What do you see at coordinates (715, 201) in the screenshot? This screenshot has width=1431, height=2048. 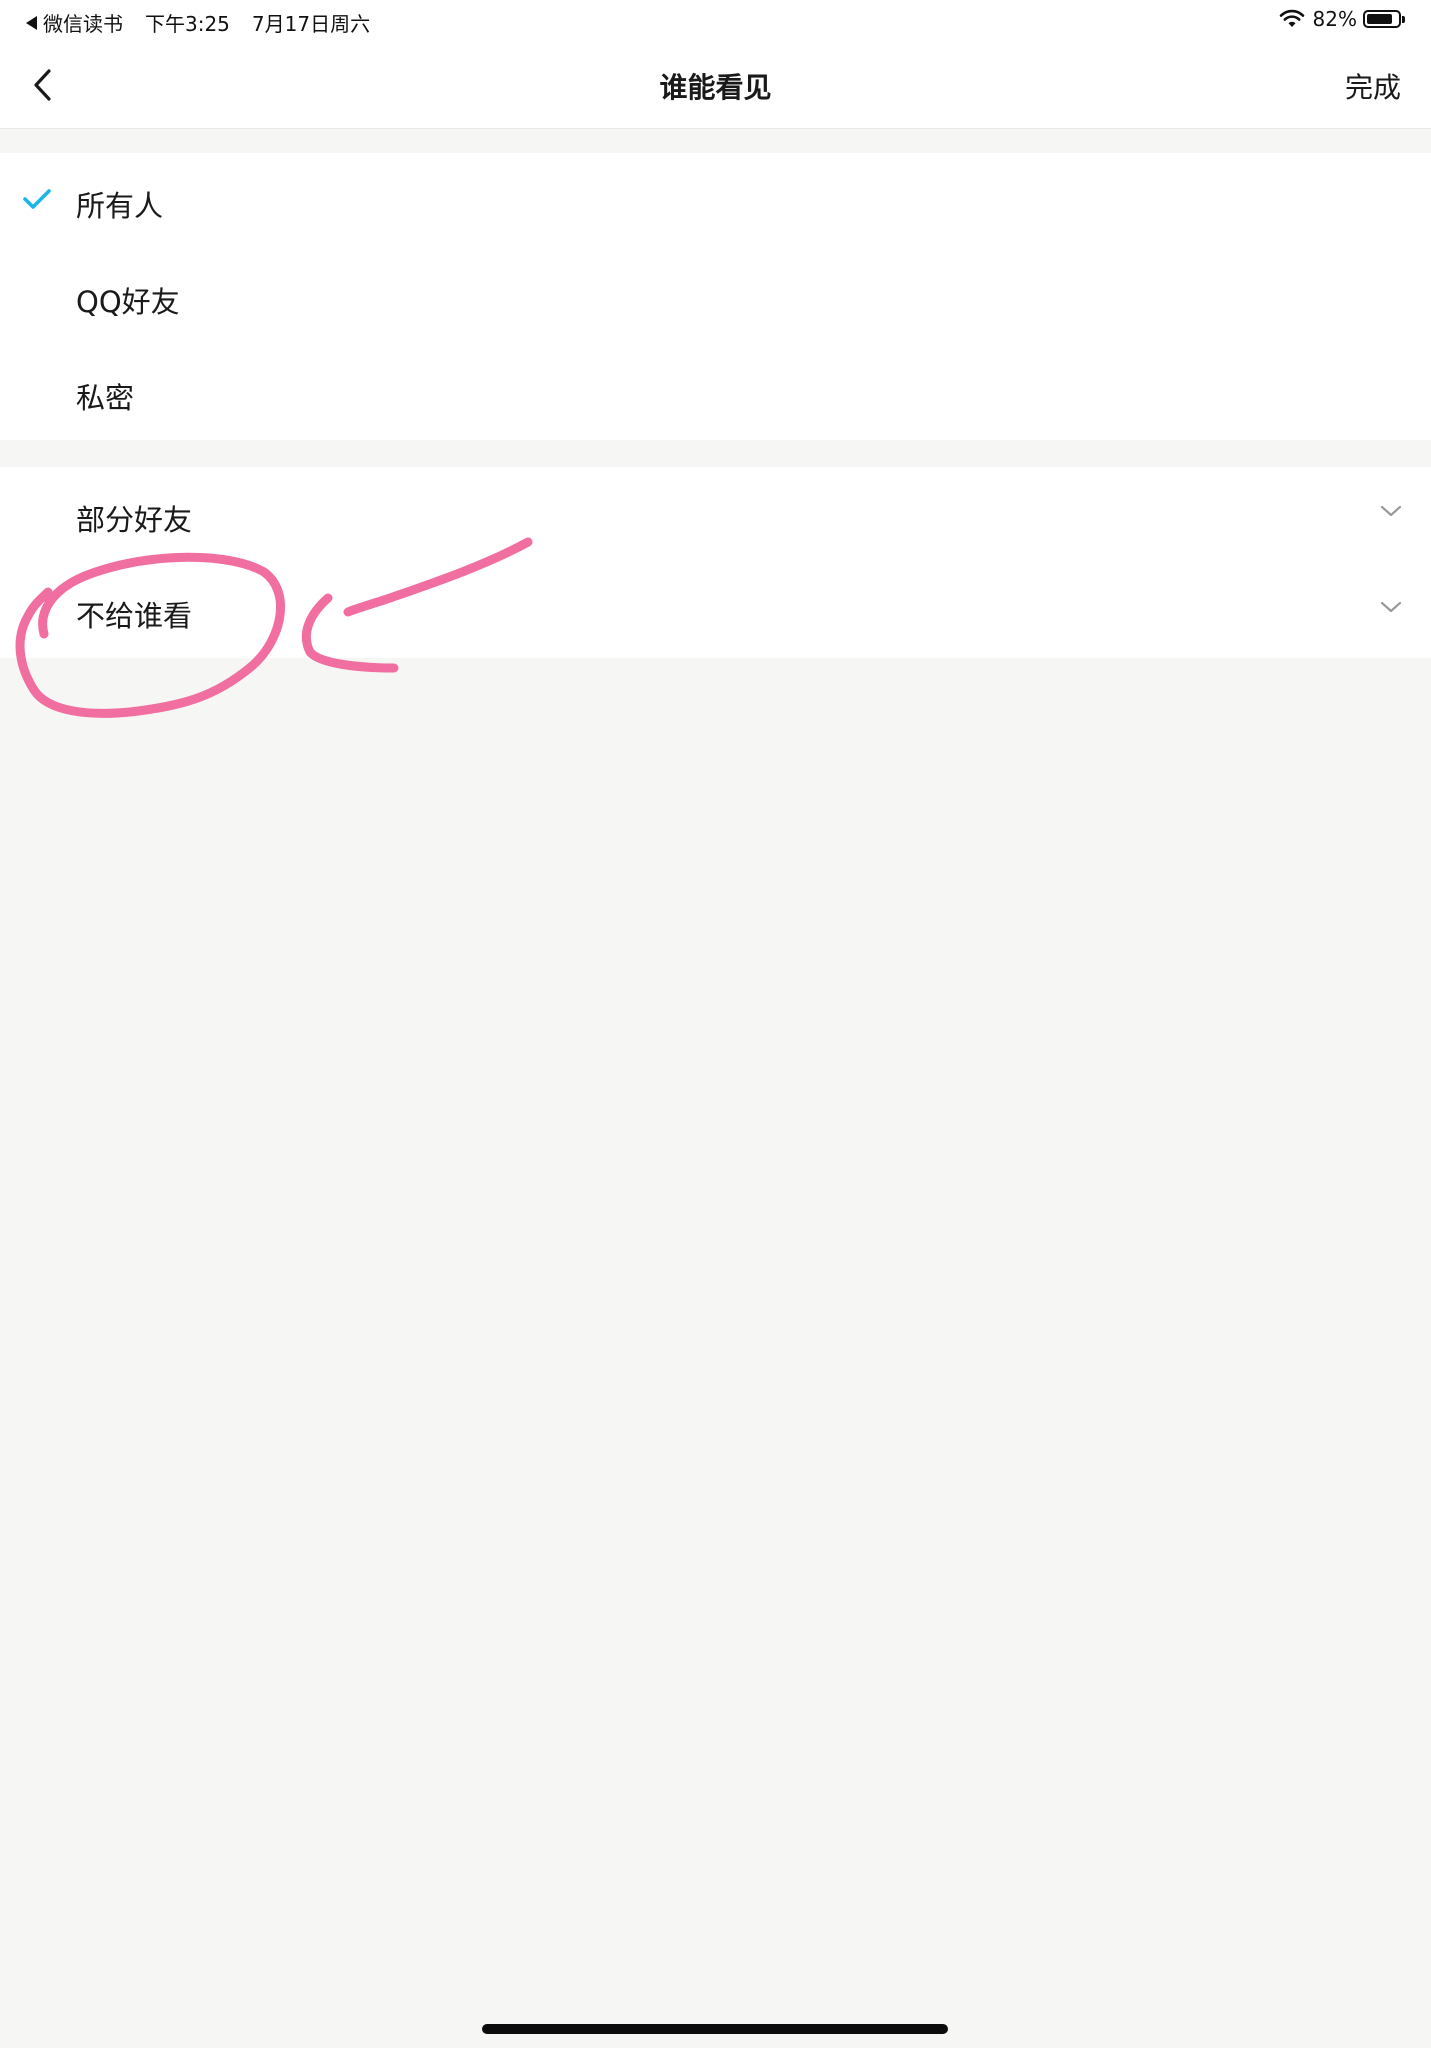 I see `option-everyone: 所有人` at bounding box center [715, 201].